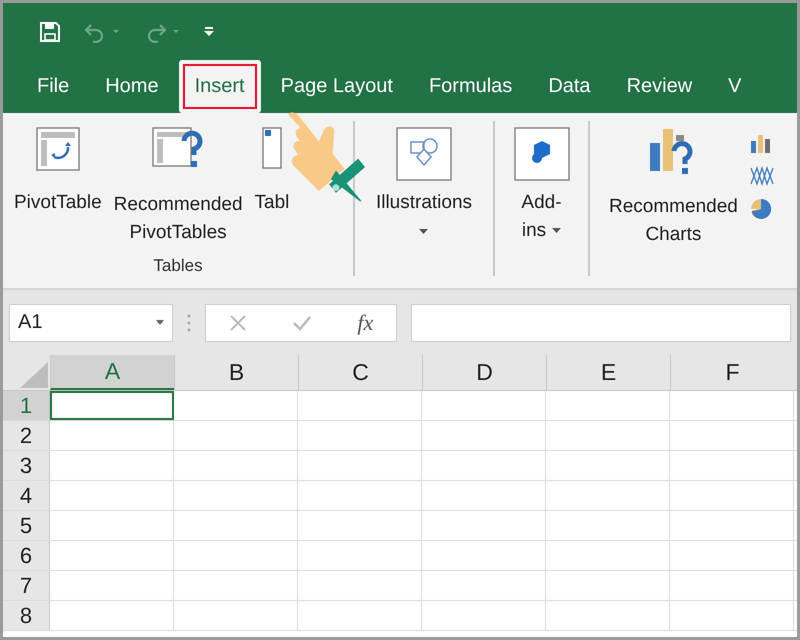 The height and width of the screenshot is (640, 800). Describe the element at coordinates (132, 86) in the screenshot. I see `ribbon-tab: Home` at that location.